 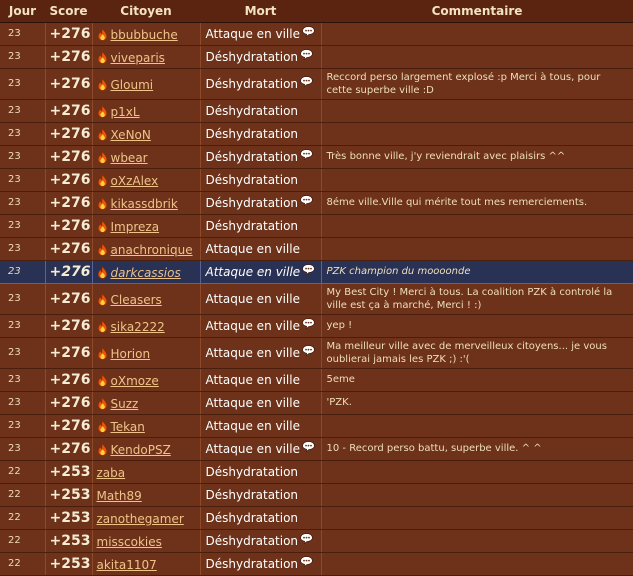 What do you see at coordinates (316, 425) in the screenshot?
I see `table-row: 23 +276 Tekan Attaque en ville` at bounding box center [316, 425].